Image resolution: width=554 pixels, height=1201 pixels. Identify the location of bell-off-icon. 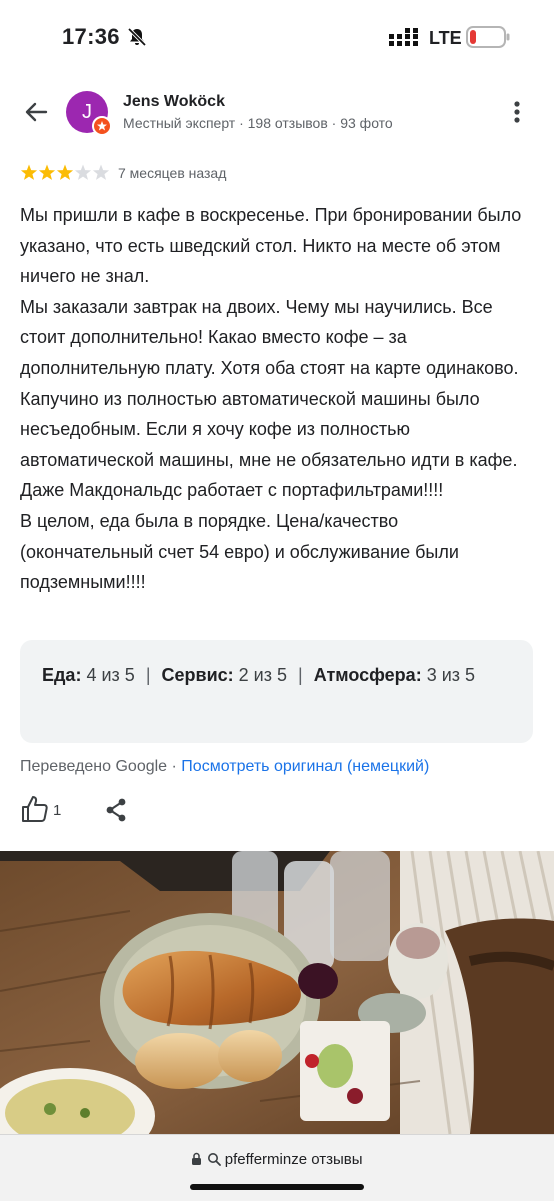
(137, 37).